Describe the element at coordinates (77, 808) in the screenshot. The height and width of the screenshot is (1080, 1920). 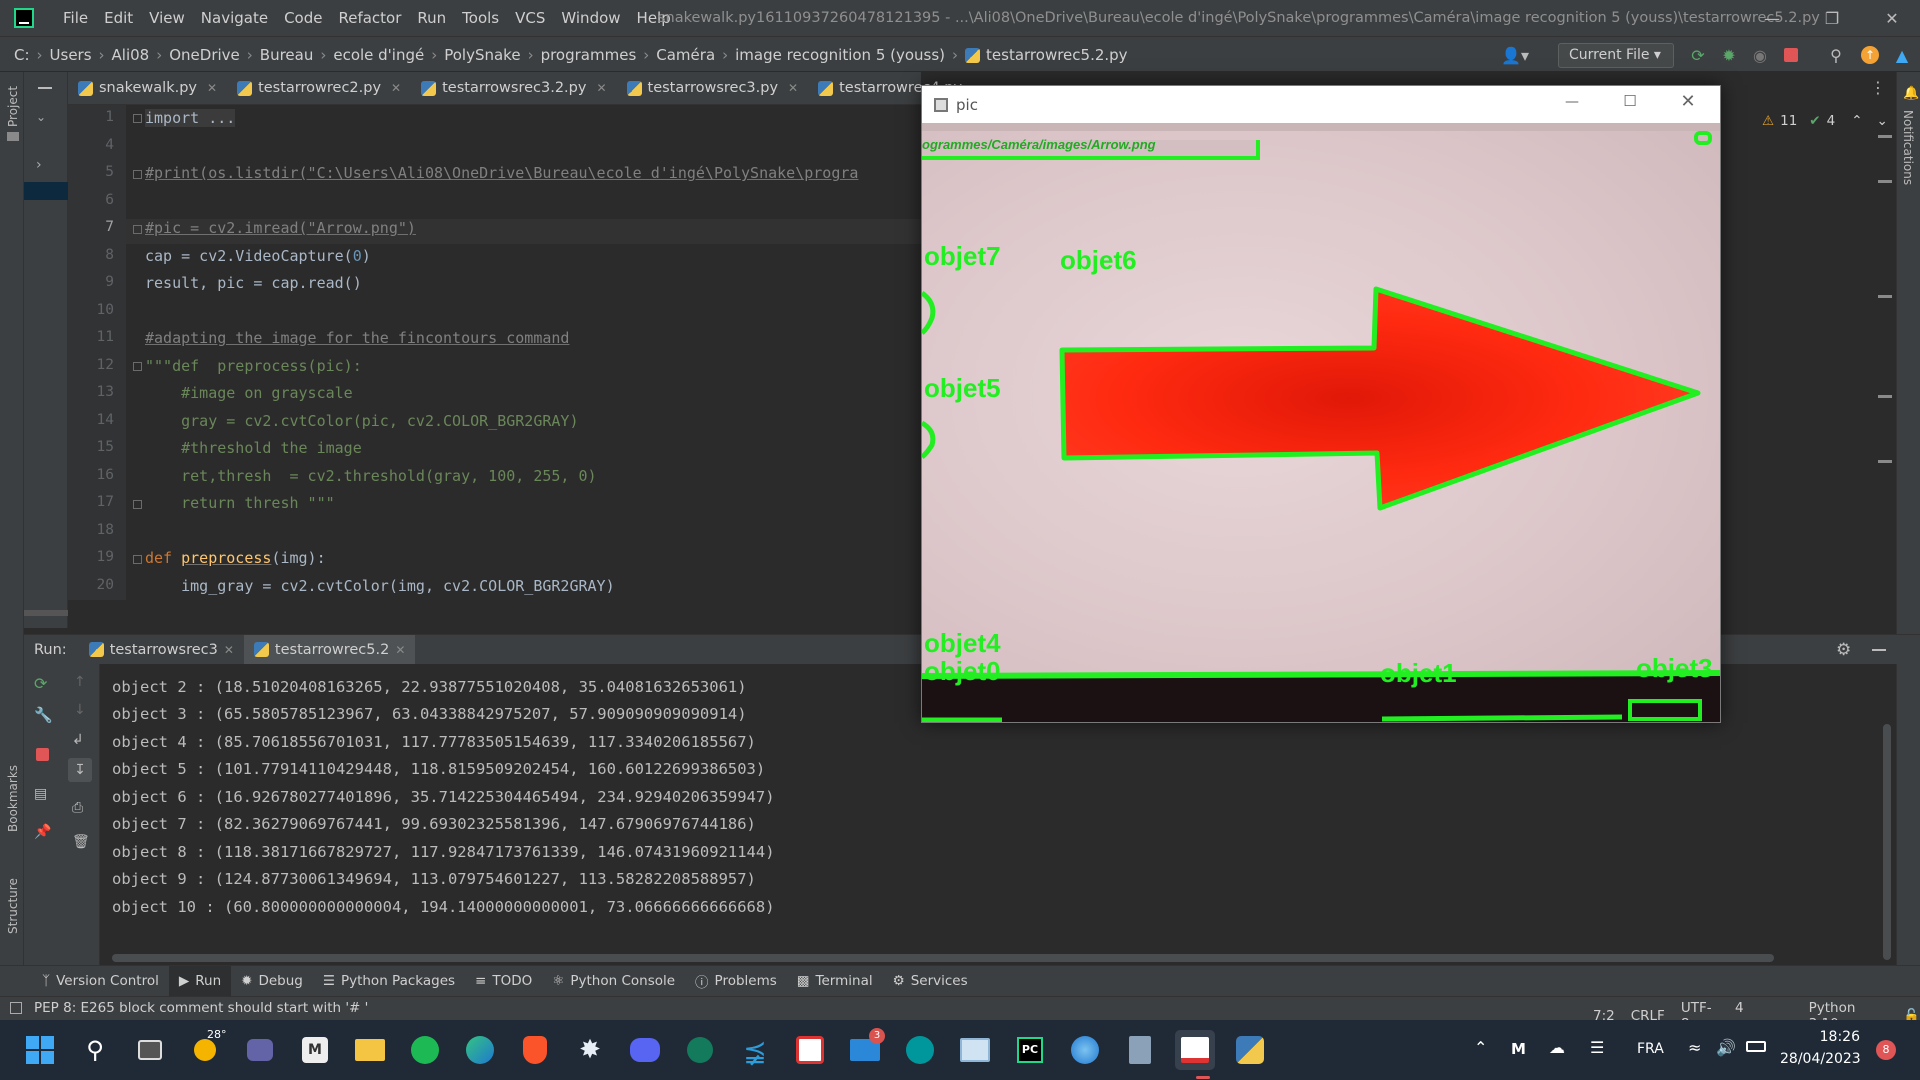
I see `print-icon: ⎙` at that location.